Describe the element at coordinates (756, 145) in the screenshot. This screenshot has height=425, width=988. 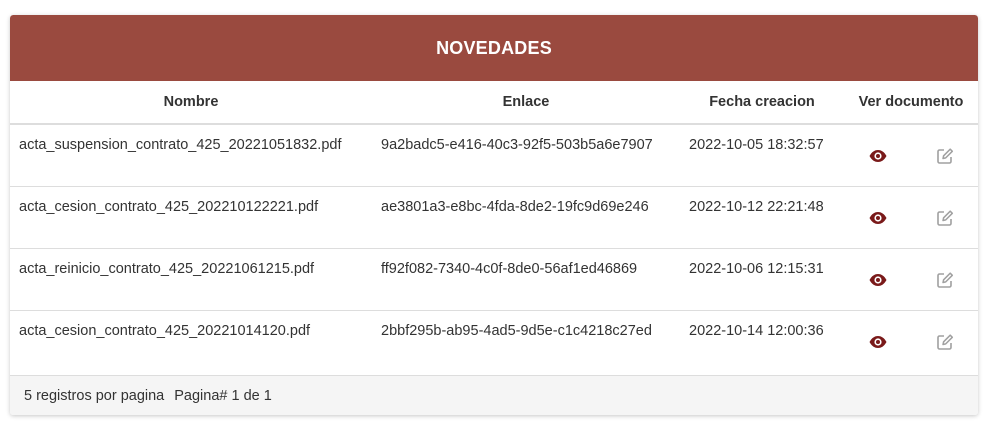
I see `cell-fecha: 2022-10-05 18:32:57` at that location.